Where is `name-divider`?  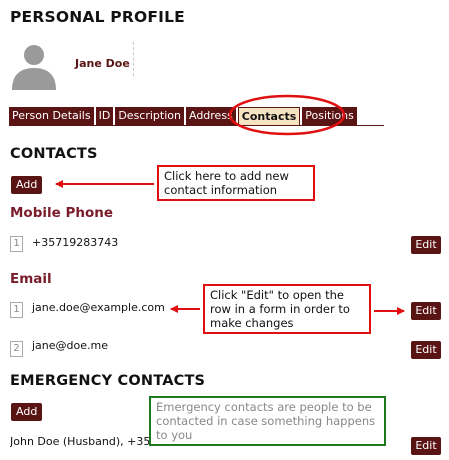 name-divider is located at coordinates (133, 59).